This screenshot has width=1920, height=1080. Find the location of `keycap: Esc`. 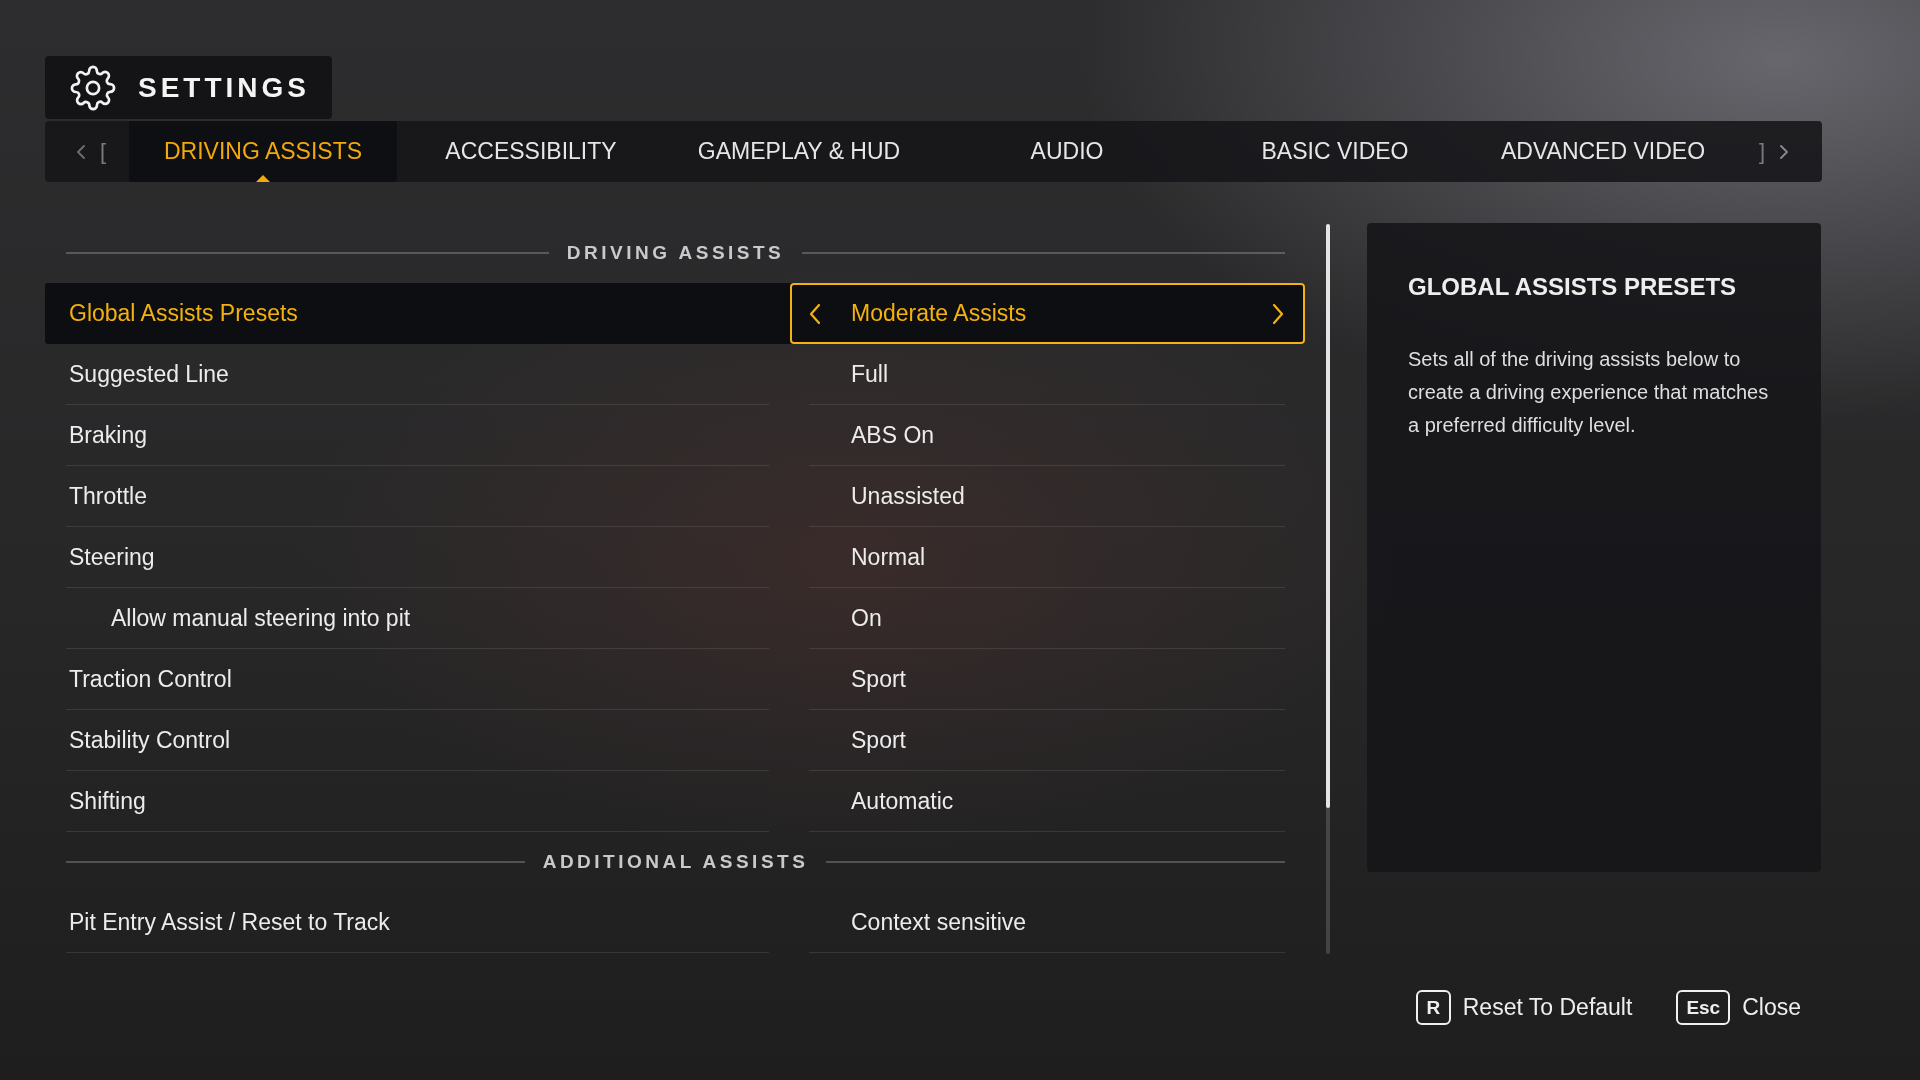

keycap: Esc is located at coordinates (1703, 1007).